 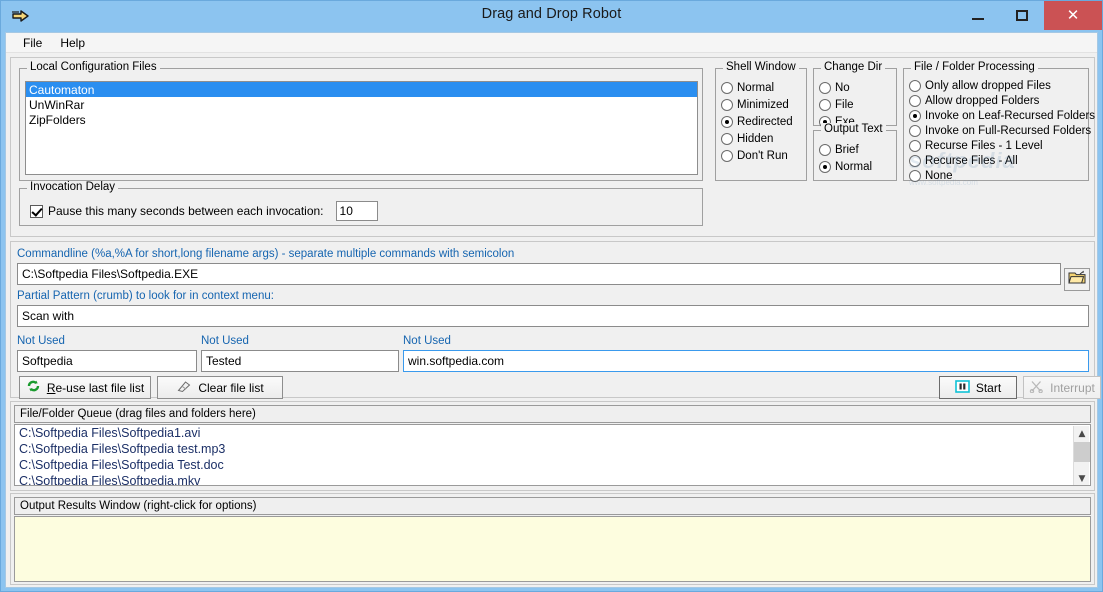 I want to click on radio-ffp-leaf-recursed: Invoke on Leaf-Recursed Folders, so click(x=1002, y=116).